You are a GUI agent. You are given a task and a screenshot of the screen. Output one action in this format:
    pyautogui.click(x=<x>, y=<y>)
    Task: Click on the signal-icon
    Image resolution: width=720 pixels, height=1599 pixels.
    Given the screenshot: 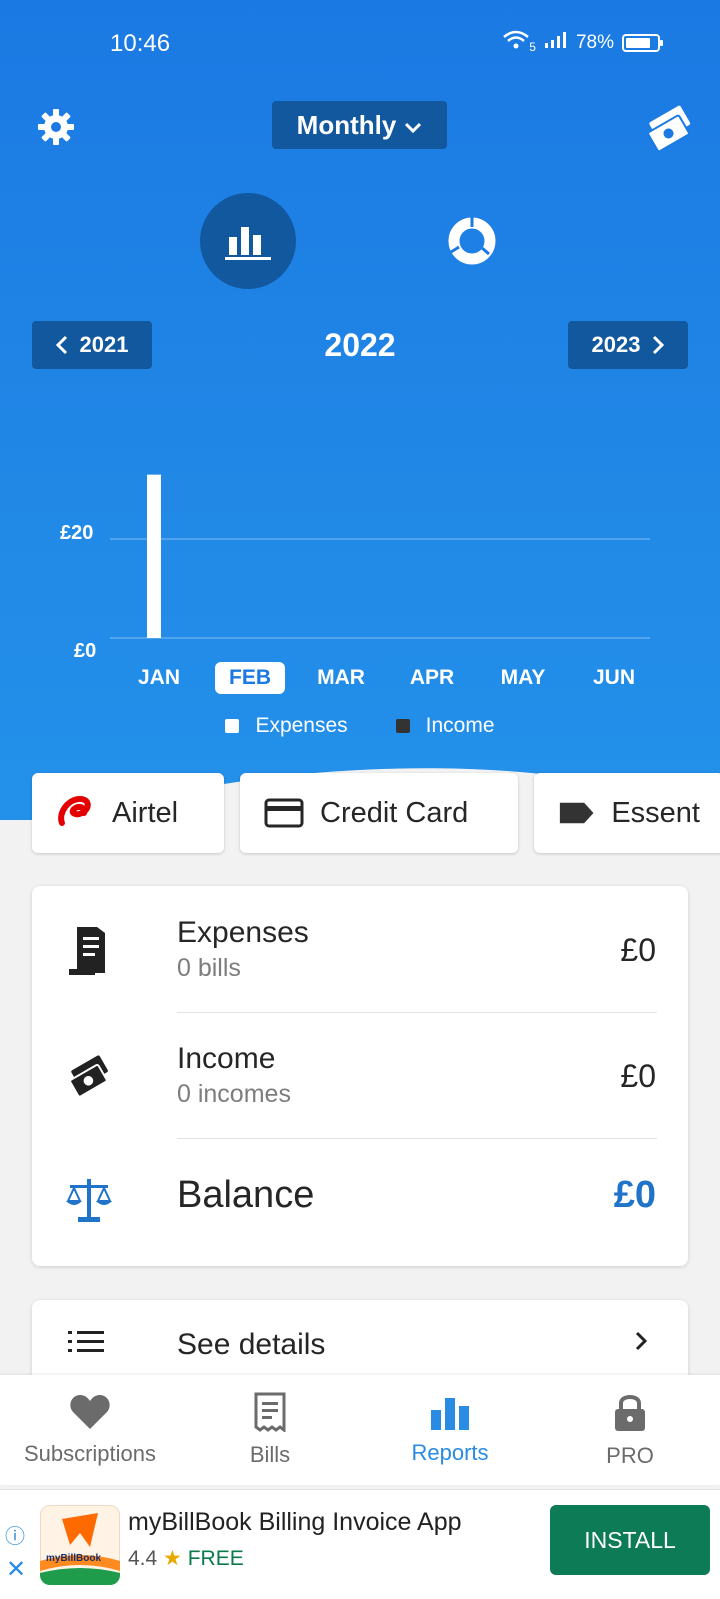 What is the action you would take?
    pyautogui.click(x=556, y=43)
    